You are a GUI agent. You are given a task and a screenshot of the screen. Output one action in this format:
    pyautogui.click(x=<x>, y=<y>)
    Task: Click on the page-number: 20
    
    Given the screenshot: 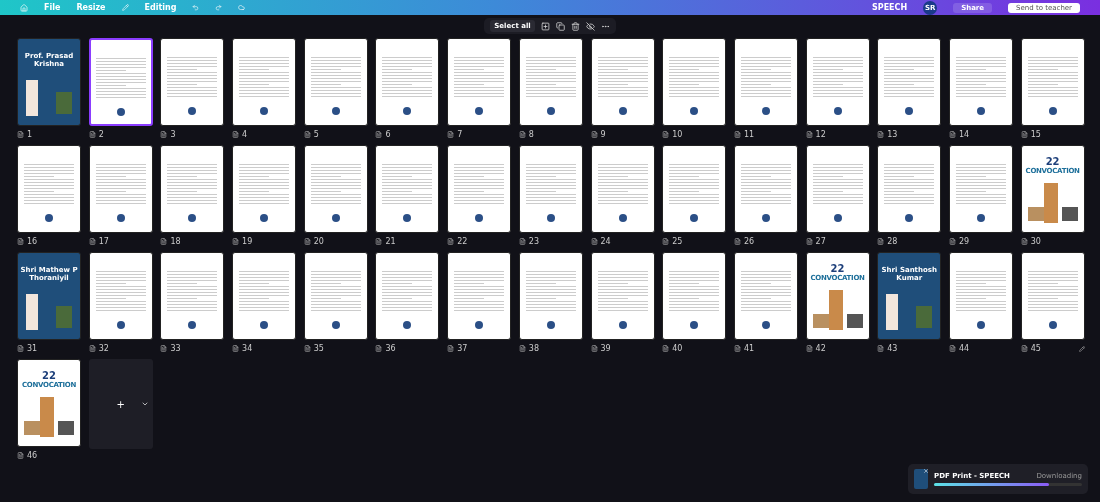 What is the action you would take?
    pyautogui.click(x=318, y=241)
    